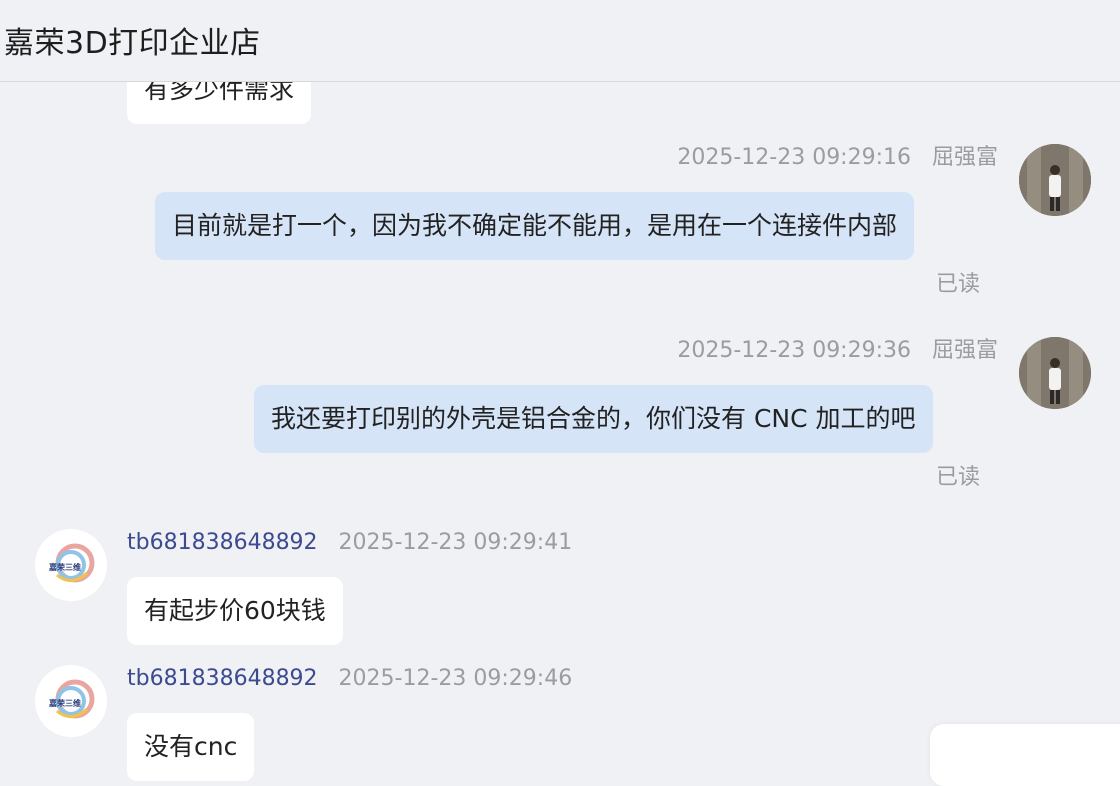  I want to click on message-bubble: 我还要打印别的外壳是铝合金的，你们没有 CNC 加工的吧, so click(593, 419).